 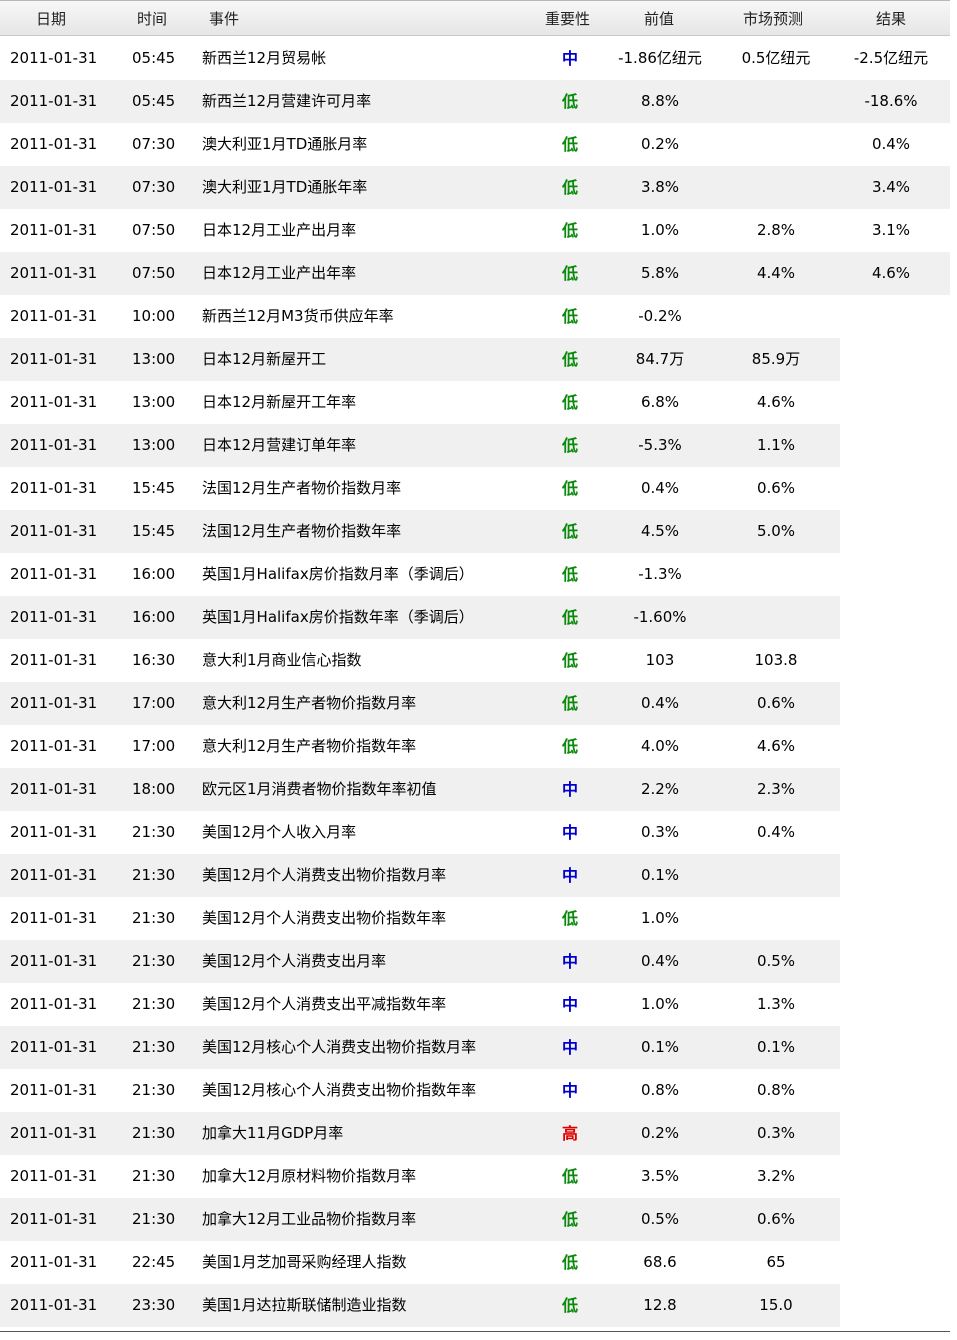 What do you see at coordinates (309, 746) in the screenshot?
I see `cell-event: 意大利12月生产者物价指数年率` at bounding box center [309, 746].